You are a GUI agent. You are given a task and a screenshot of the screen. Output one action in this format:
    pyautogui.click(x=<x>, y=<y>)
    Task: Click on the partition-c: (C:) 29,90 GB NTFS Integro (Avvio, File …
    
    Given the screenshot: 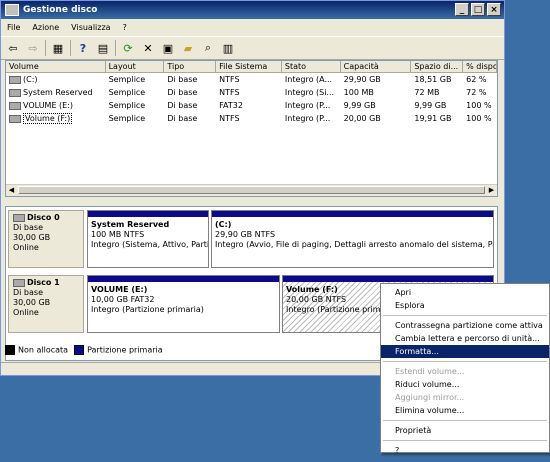 What is the action you would take?
    pyautogui.click(x=352, y=239)
    